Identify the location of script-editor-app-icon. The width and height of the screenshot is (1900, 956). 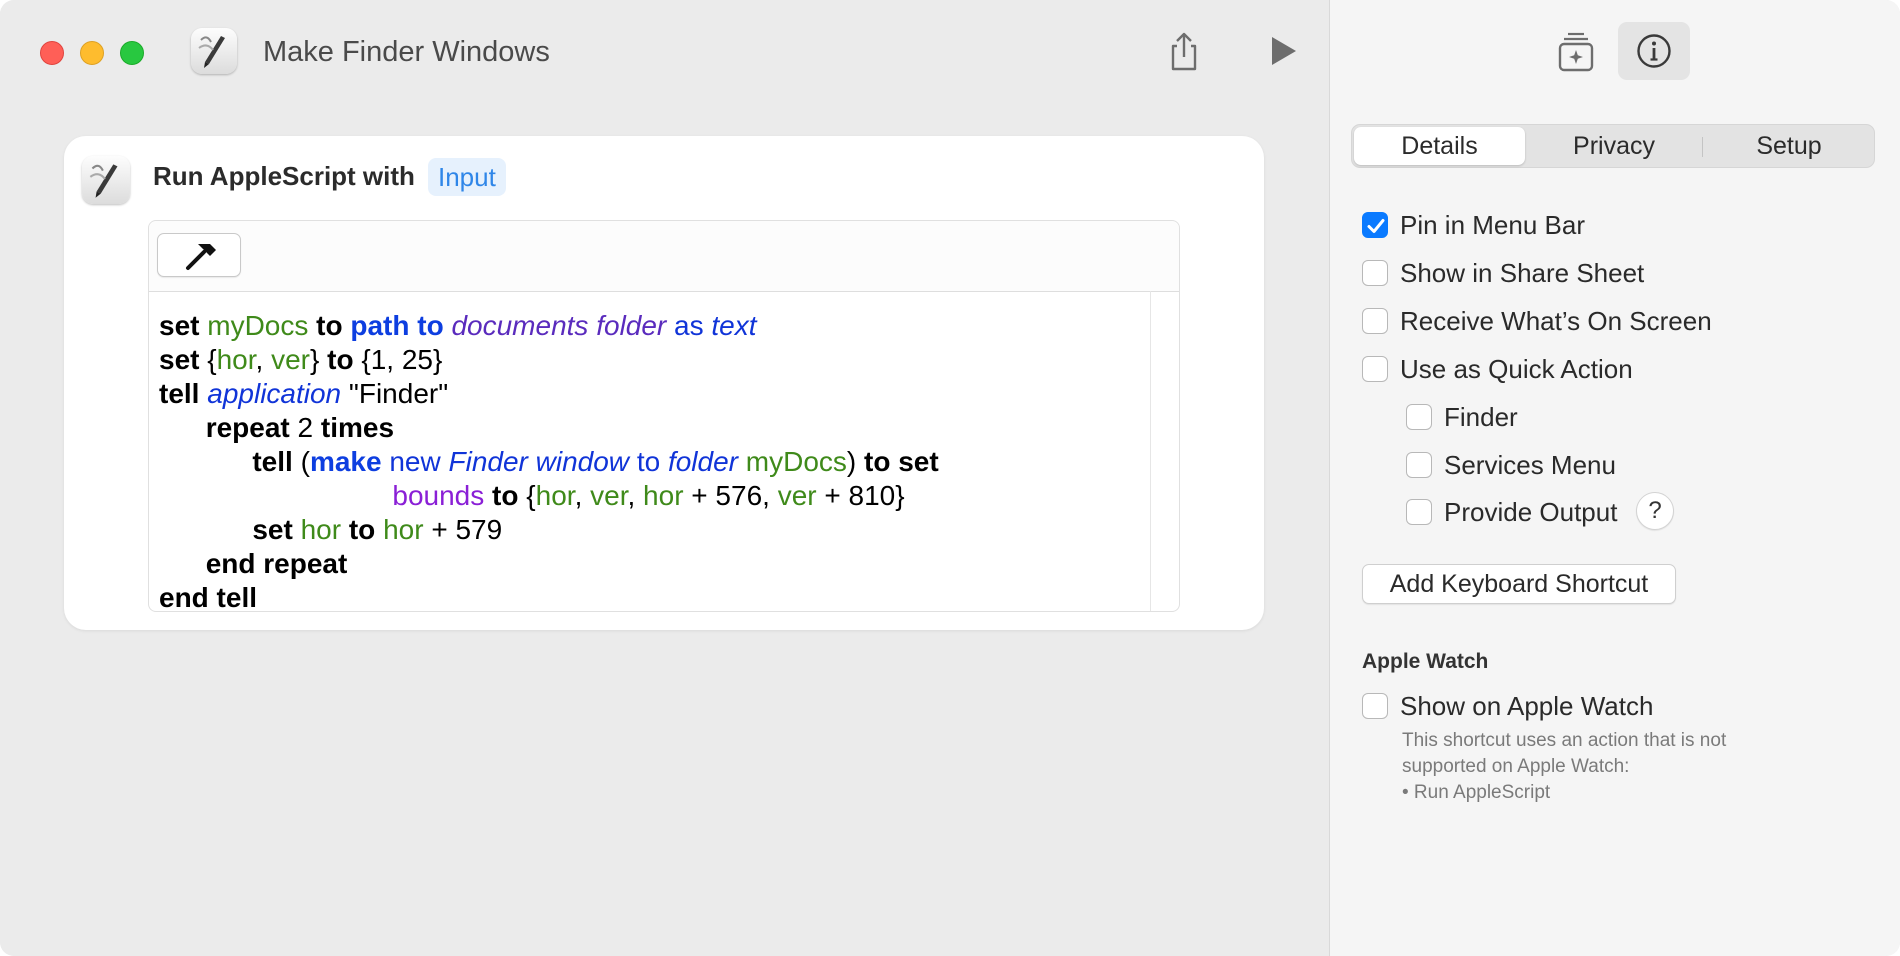
(214, 51).